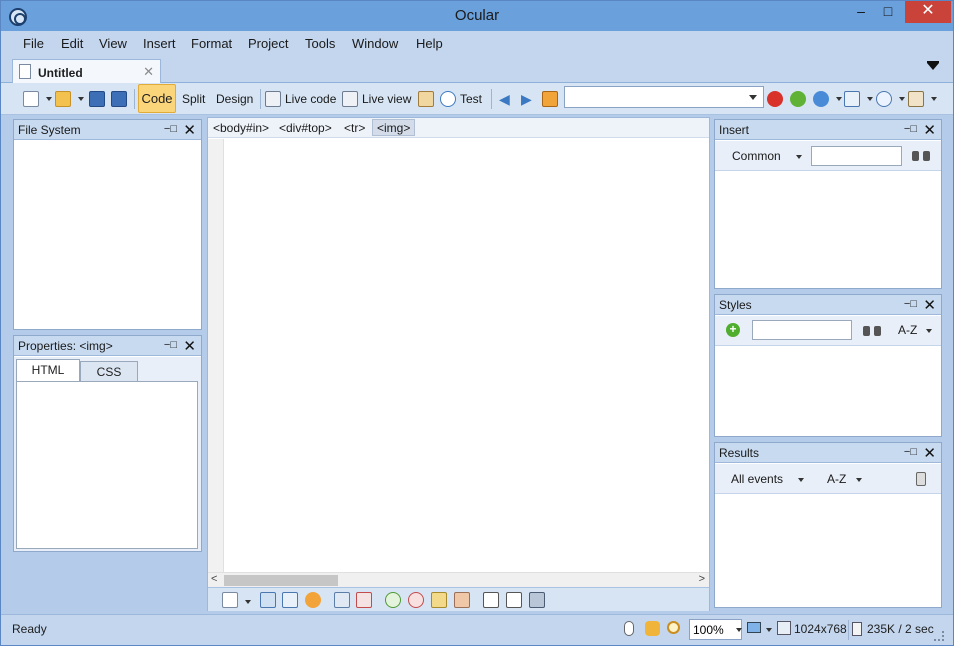 This screenshot has width=954, height=646. What do you see at coordinates (629, 628) in the screenshot?
I see `mouse-icon` at bounding box center [629, 628].